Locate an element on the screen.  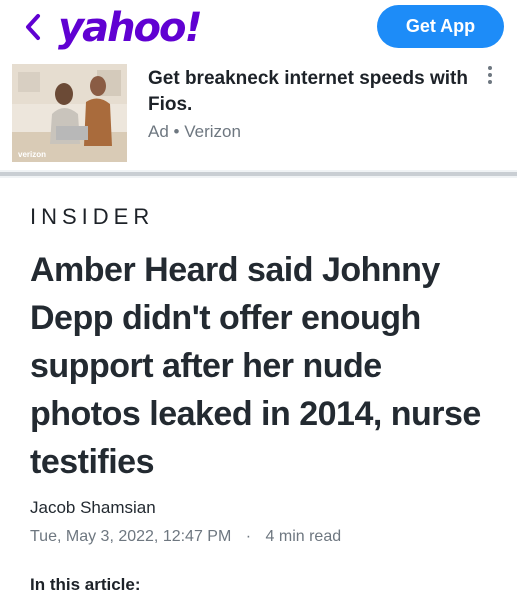
ad-image: verizon is located at coordinates (69, 113).